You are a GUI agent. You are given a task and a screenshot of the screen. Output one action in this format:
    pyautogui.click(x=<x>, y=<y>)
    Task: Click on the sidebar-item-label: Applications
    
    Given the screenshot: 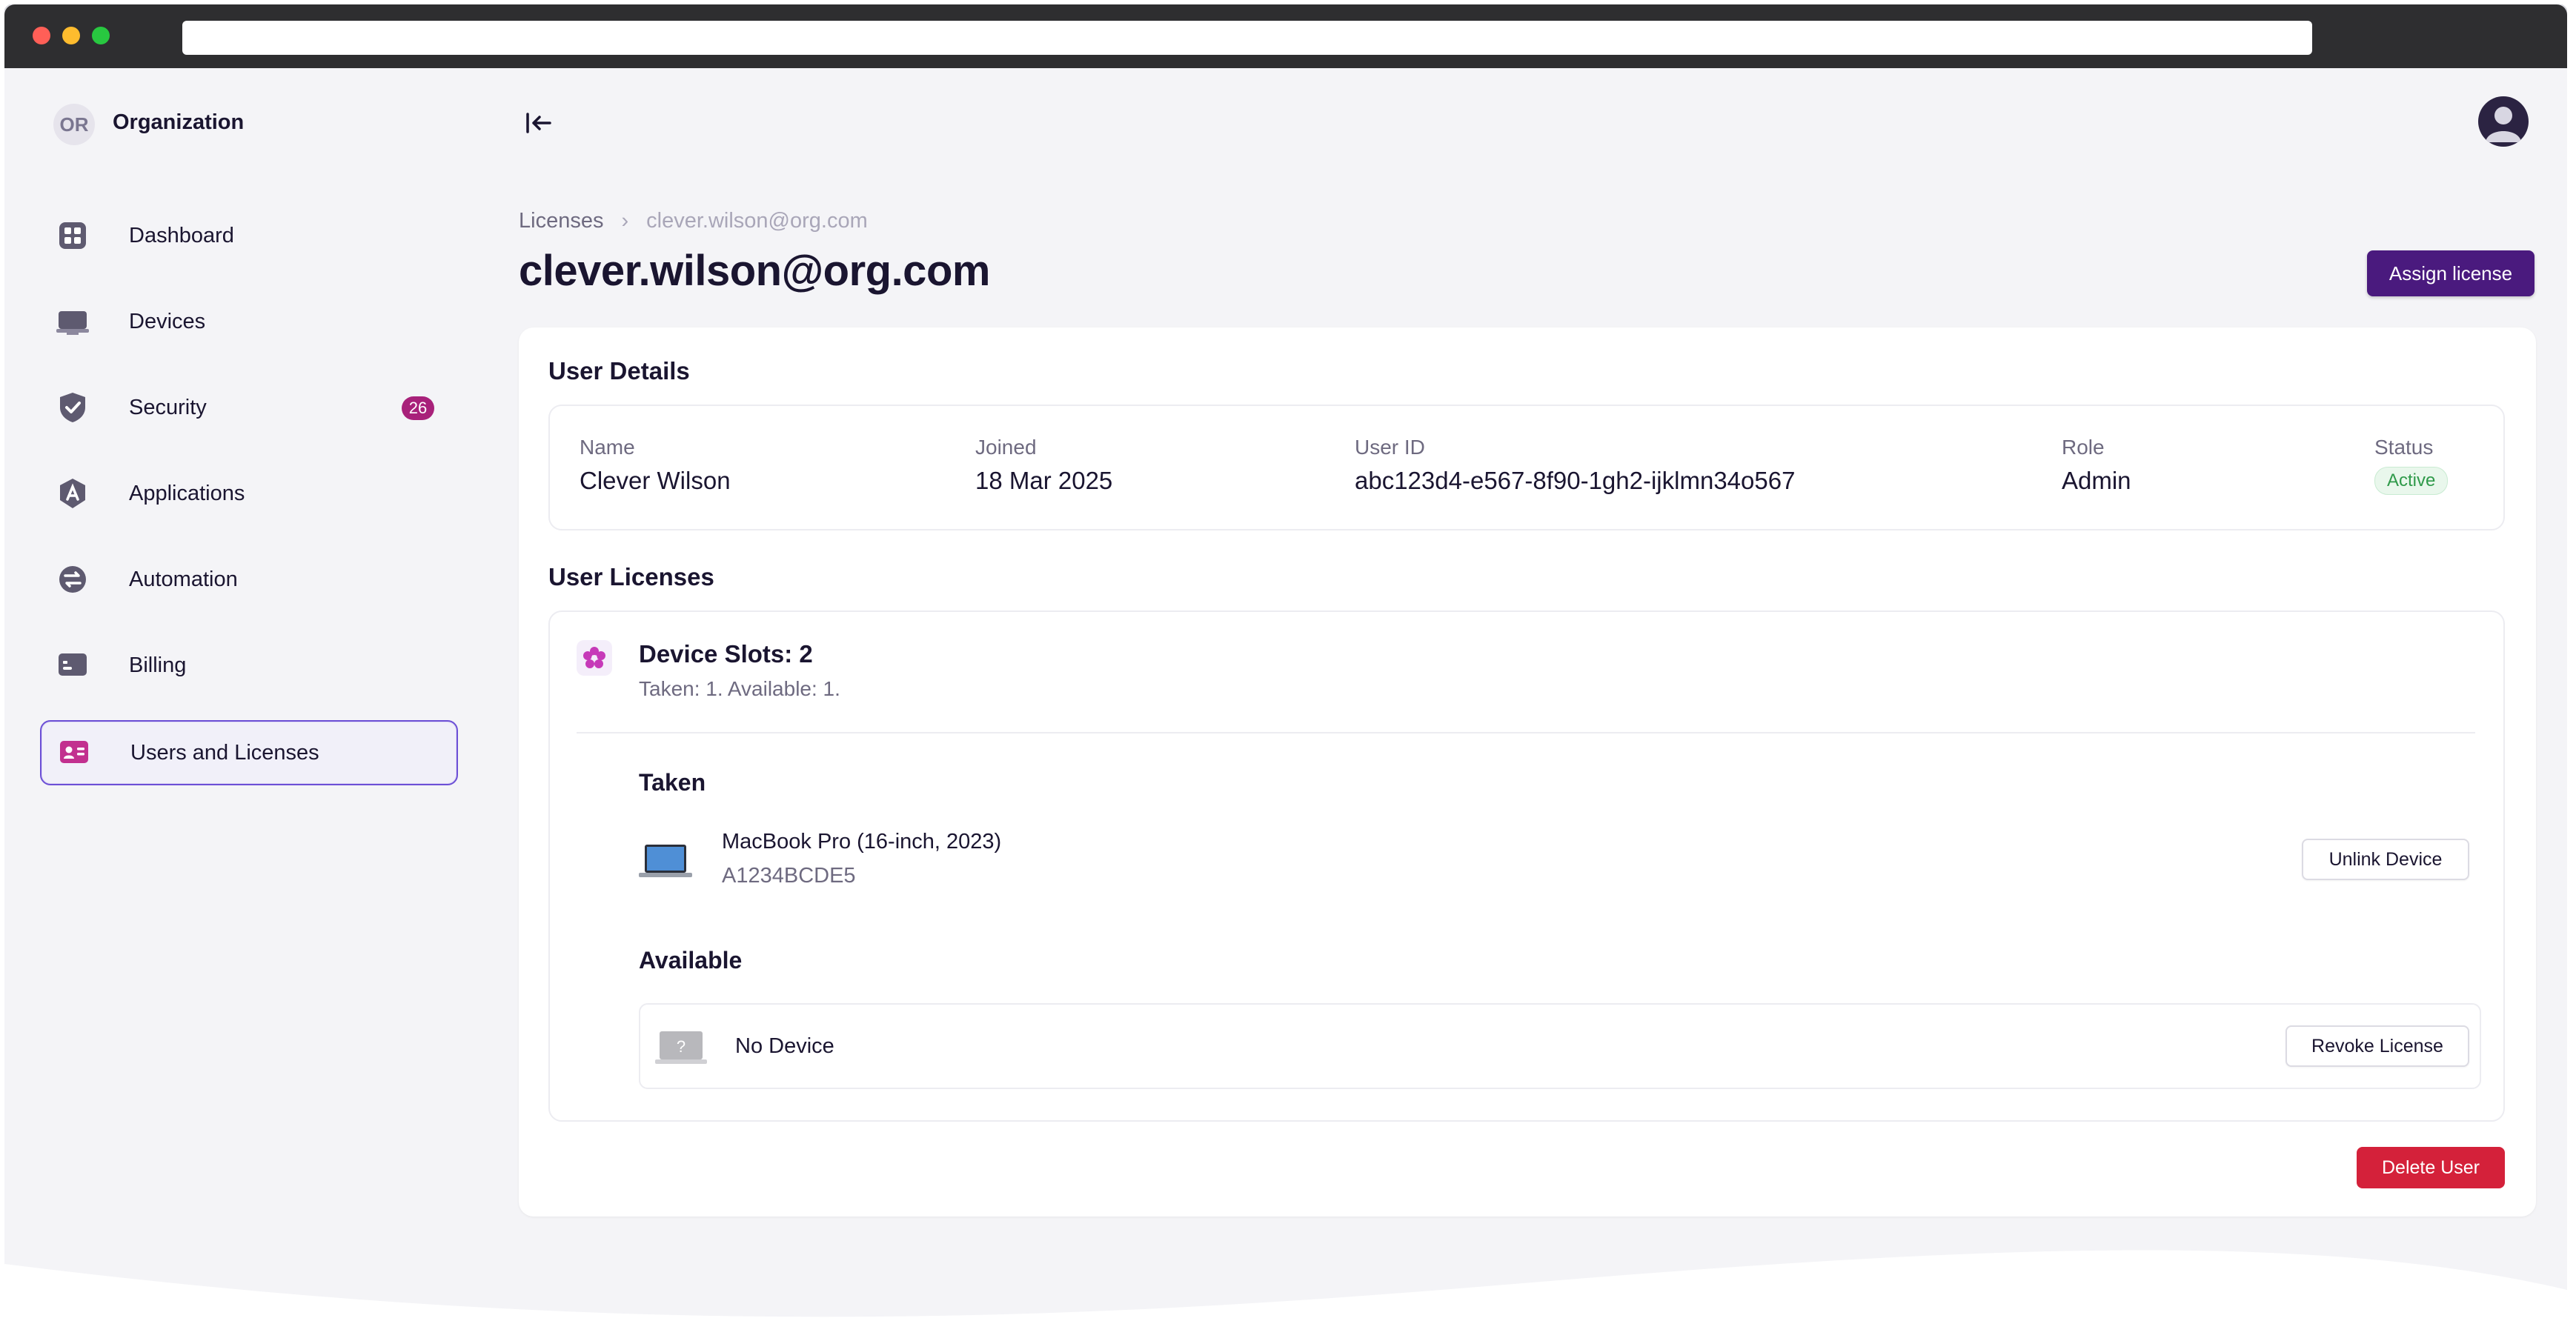 What is the action you would take?
    pyautogui.click(x=187, y=493)
    